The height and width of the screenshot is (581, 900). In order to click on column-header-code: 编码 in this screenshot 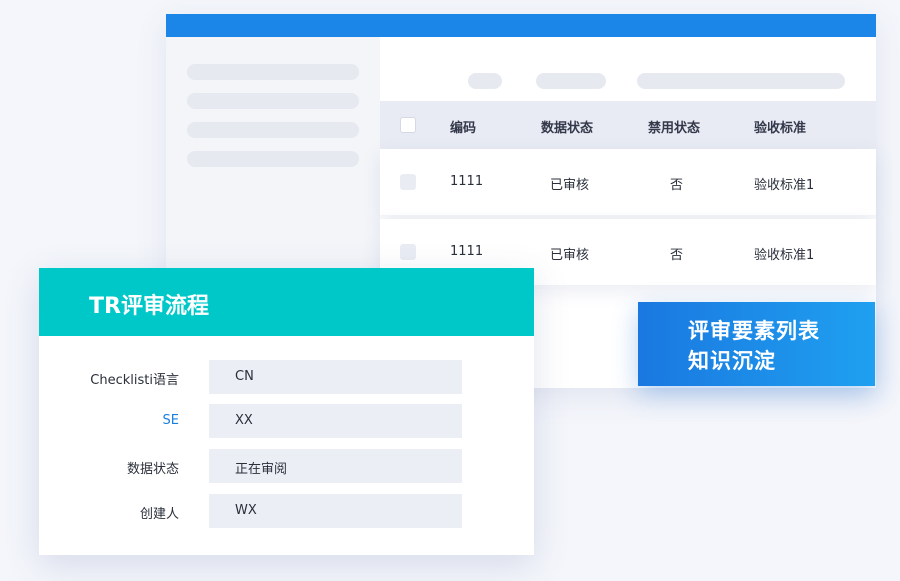, I will do `click(463, 128)`.